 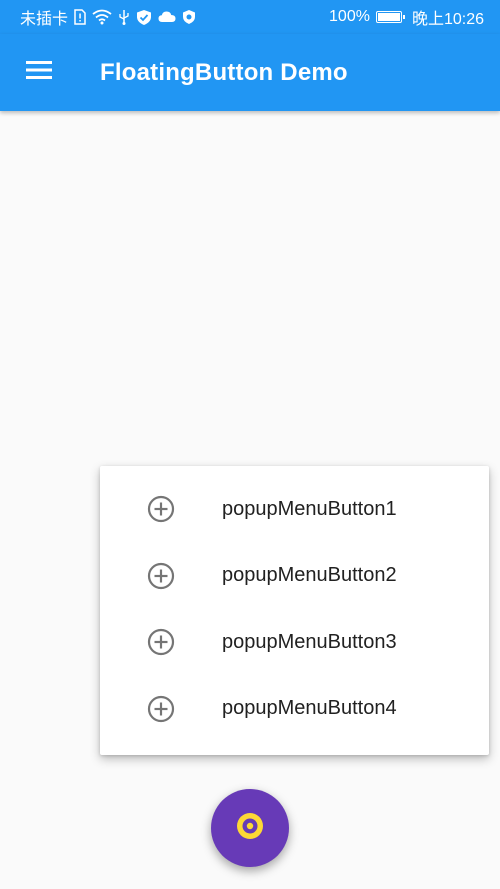 I want to click on shield-check-icon, so click(x=144, y=17).